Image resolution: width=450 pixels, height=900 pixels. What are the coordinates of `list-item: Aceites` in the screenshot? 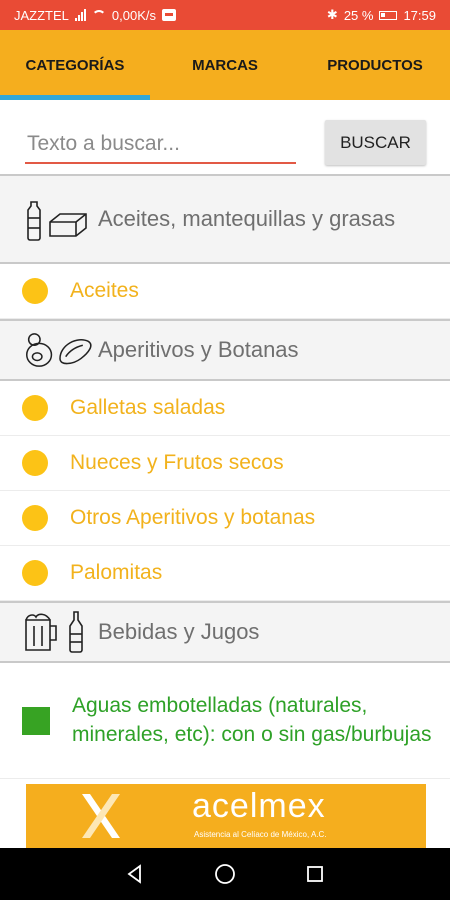 It's located at (225, 291).